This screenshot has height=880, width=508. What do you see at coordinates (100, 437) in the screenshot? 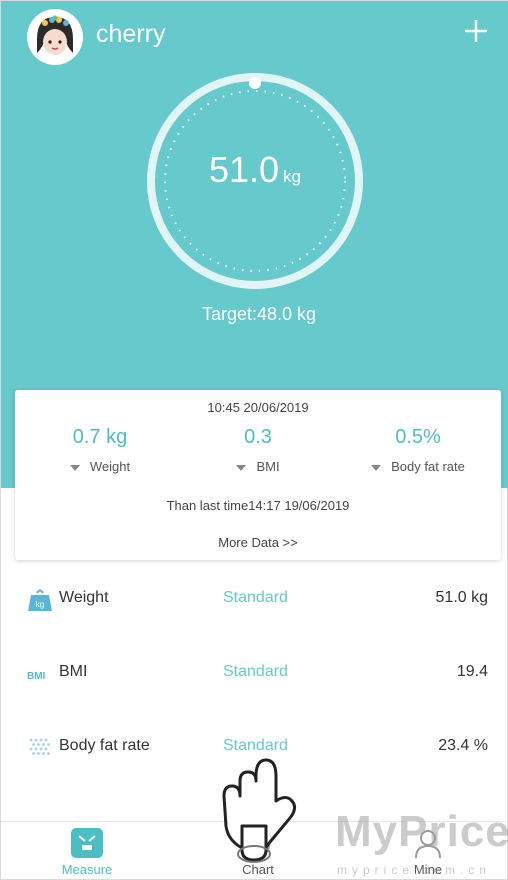
I see `metric-value: 0.7 kg` at bounding box center [100, 437].